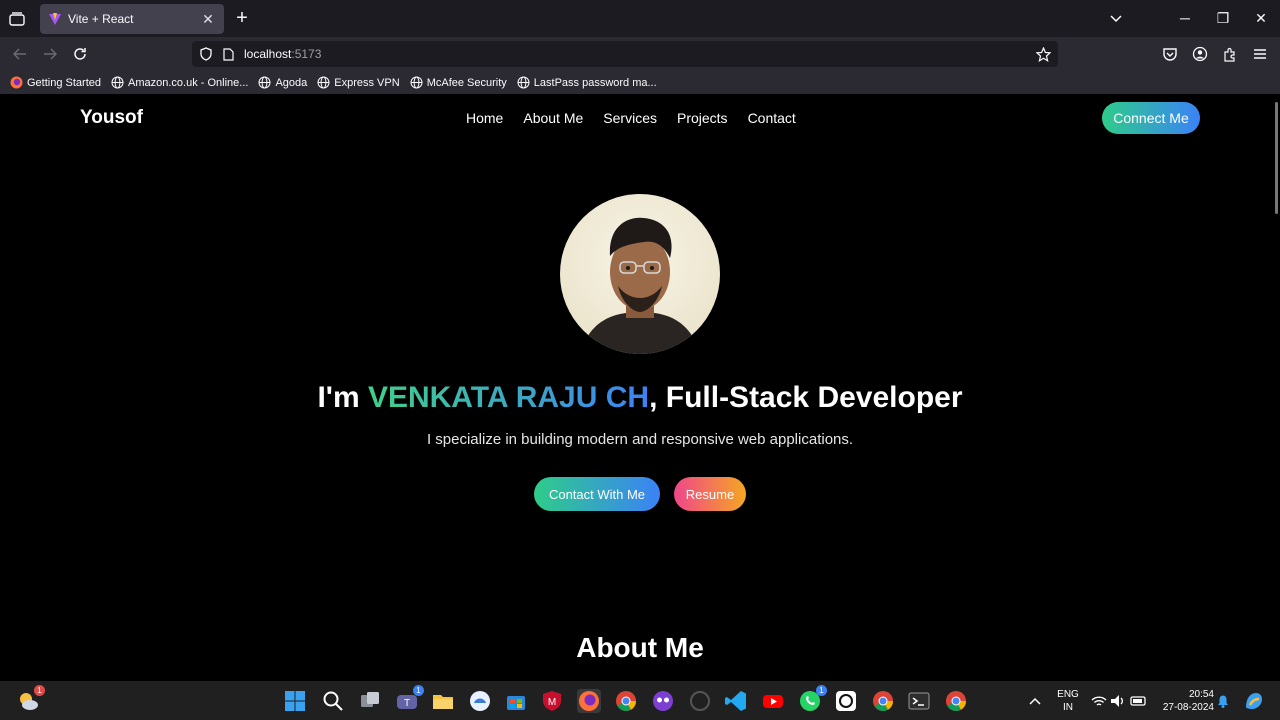 Image resolution: width=1280 pixels, height=720 pixels. I want to click on chatgpt-dim-icon, so click(700, 701).